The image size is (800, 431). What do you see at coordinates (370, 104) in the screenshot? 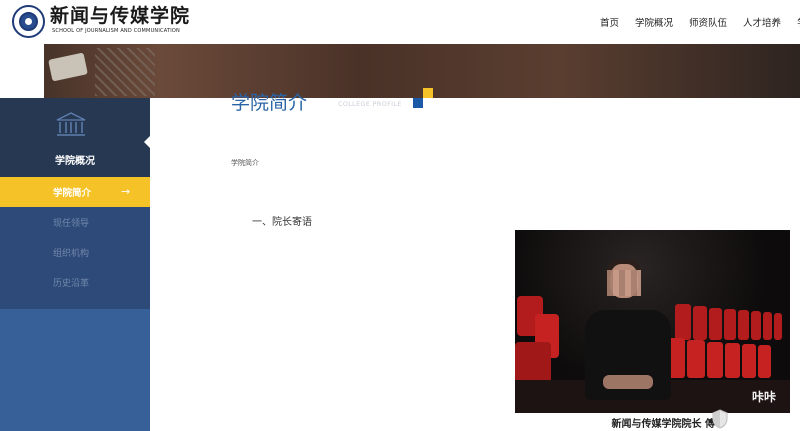
I see `page-subtitle: COLLEGE PROFILE` at bounding box center [370, 104].